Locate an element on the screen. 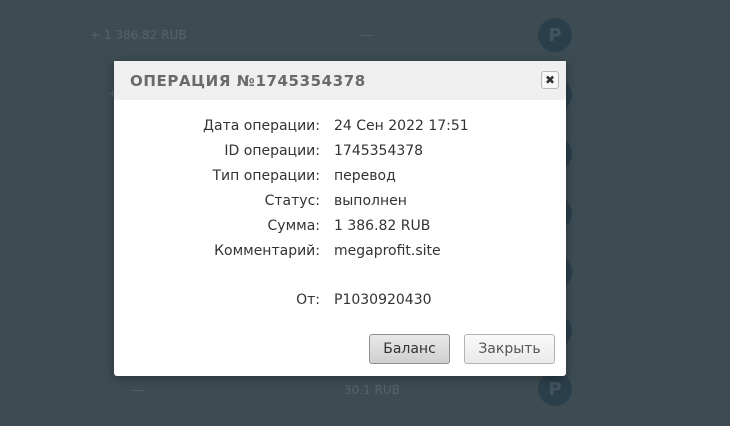 The image size is (730, 426). dialog-title: ОПЕРАЦИЯ №1745354378 is located at coordinates (248, 81).